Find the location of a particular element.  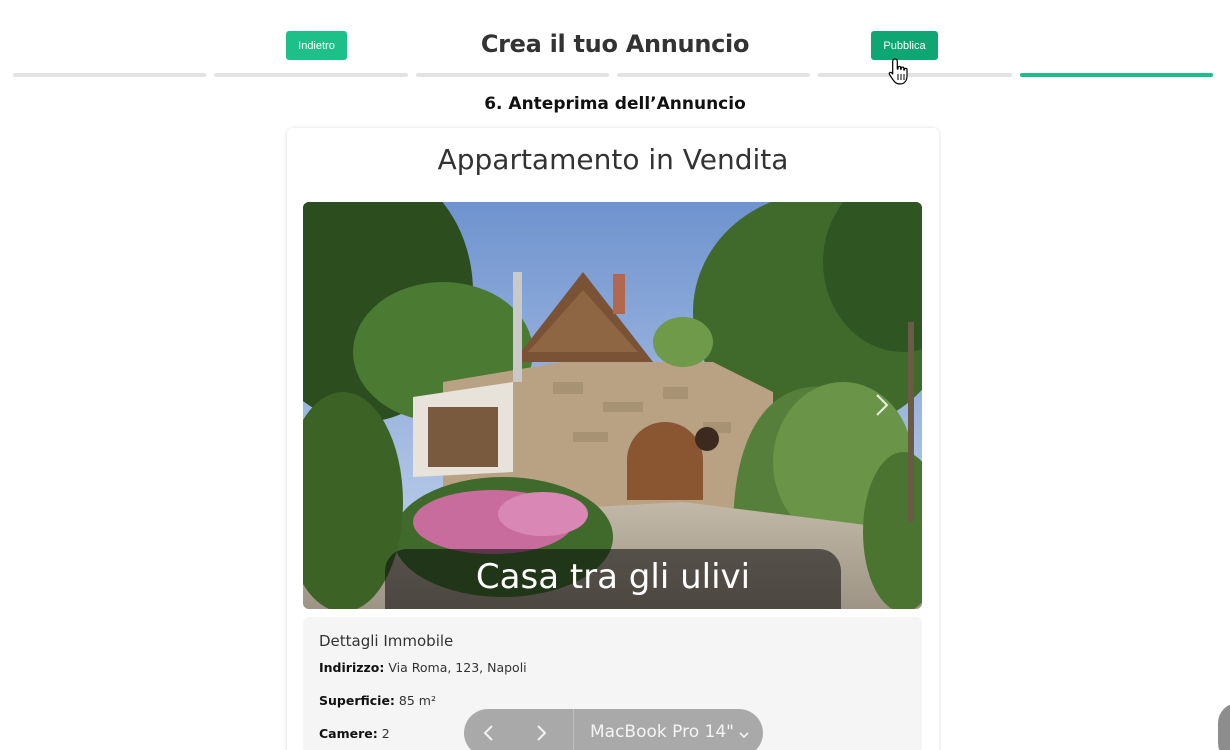

next-photo-button is located at coordinates (882, 405).